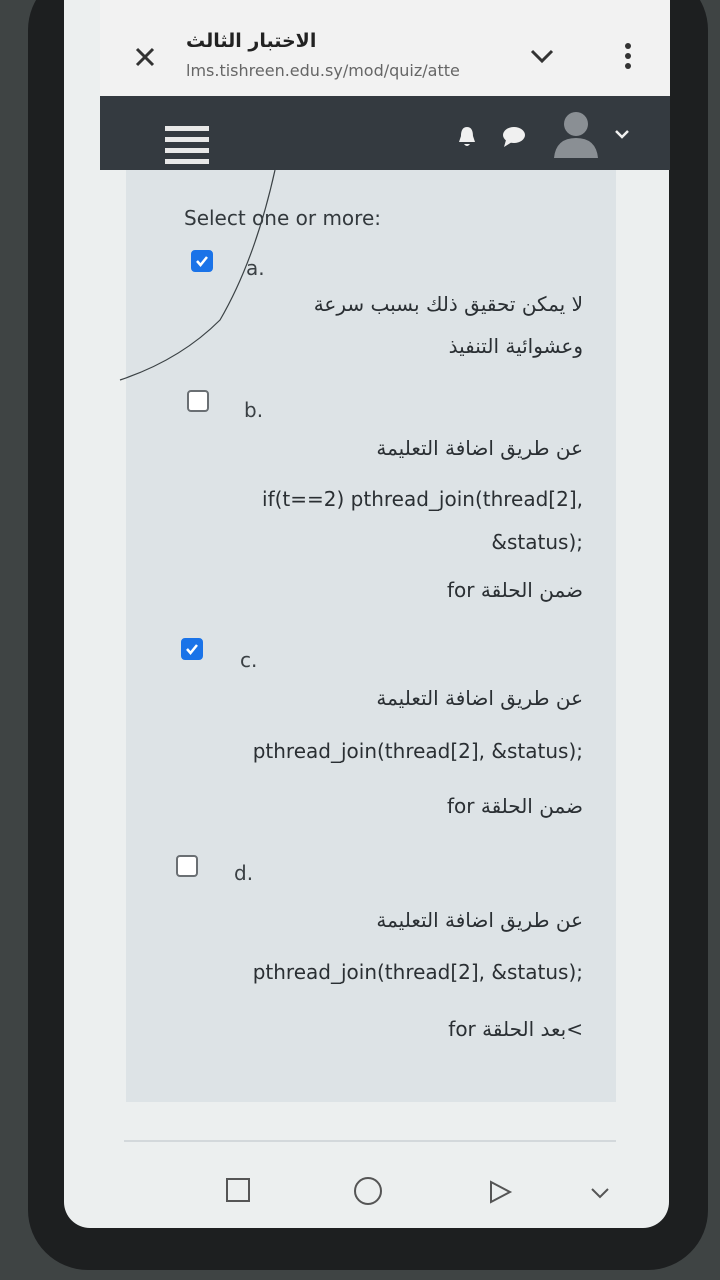 Image resolution: width=720 pixels, height=1280 pixels. I want to click on option-b-code-line2: &status);, so click(537, 542).